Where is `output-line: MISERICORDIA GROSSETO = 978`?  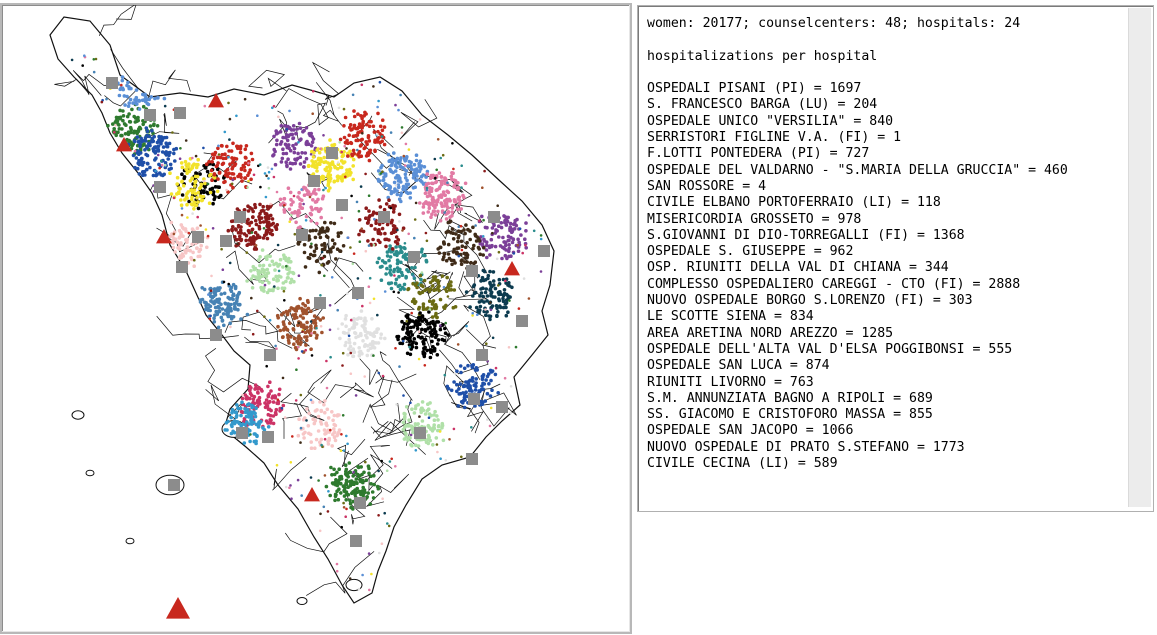
output-line: MISERICORDIA GROSSETO = 978 is located at coordinates (754, 219).